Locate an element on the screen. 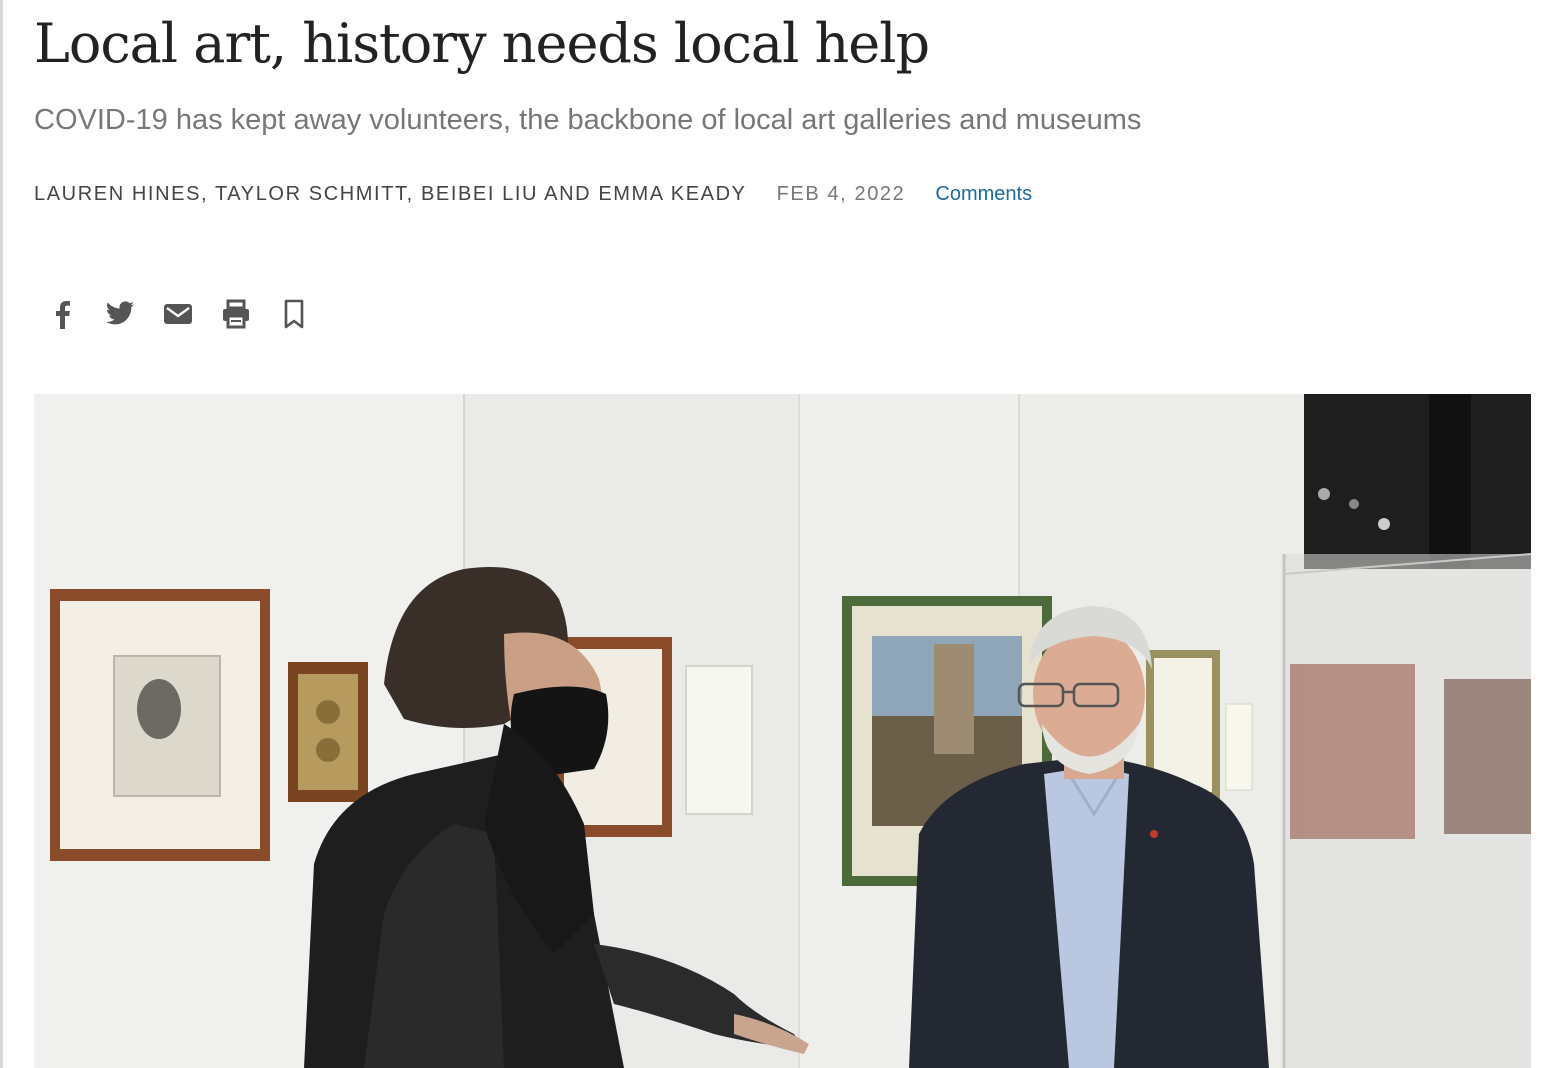 The width and height of the screenshot is (1560, 1068). share-toolbar is located at coordinates (178, 314).